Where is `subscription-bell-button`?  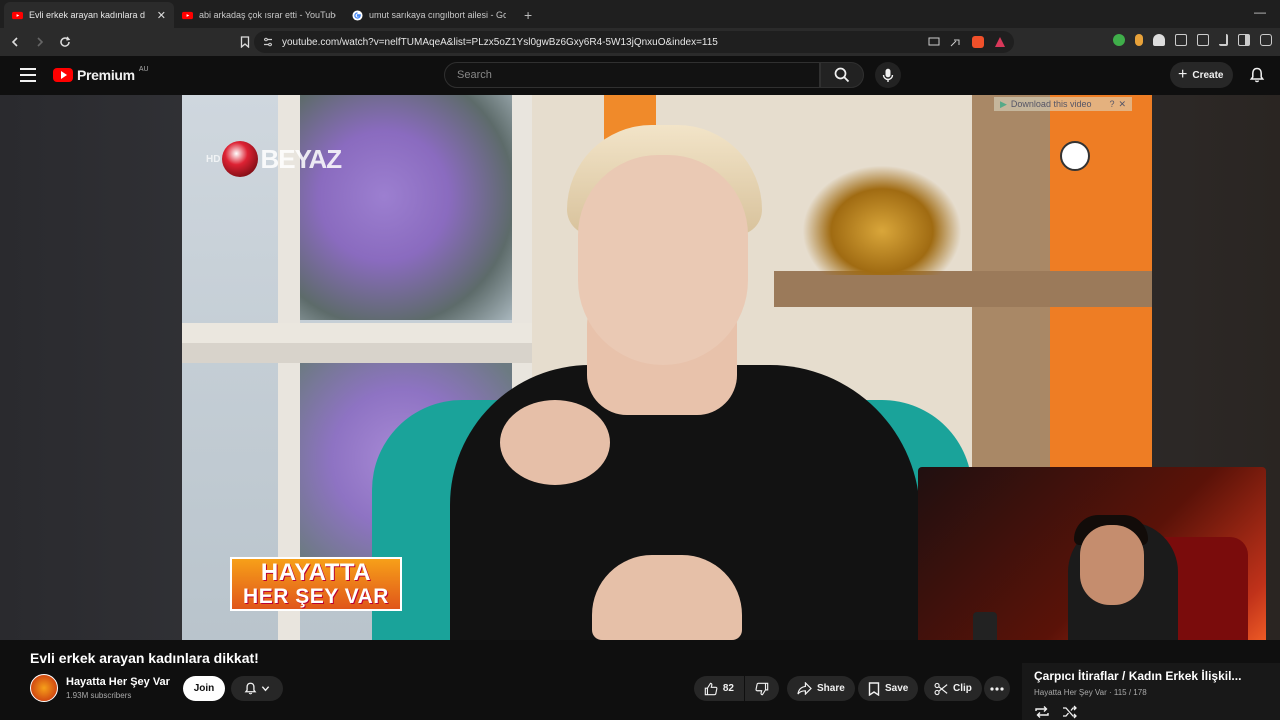 subscription-bell-button is located at coordinates (257, 688).